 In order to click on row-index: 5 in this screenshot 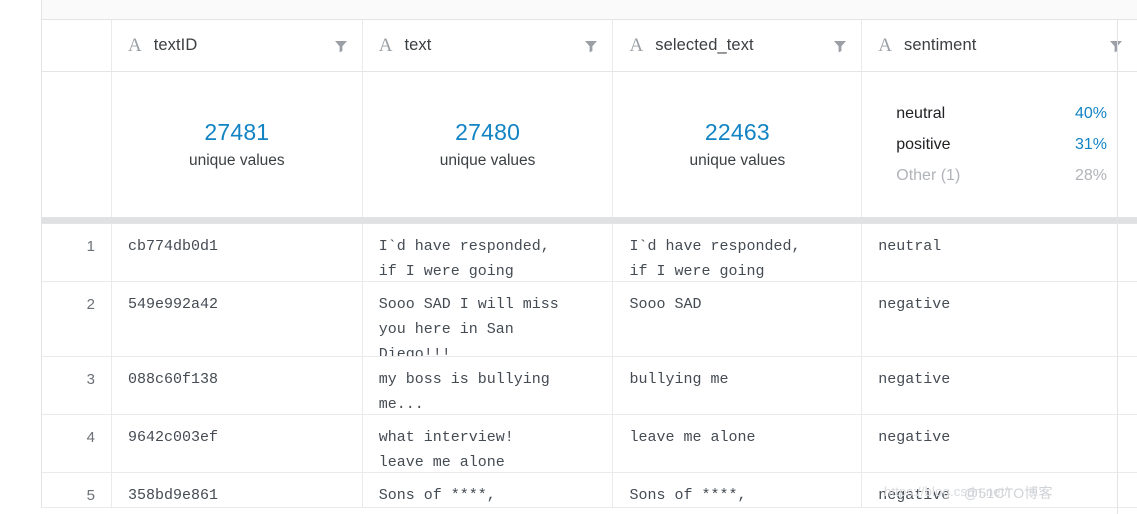, I will do `click(77, 490)`.